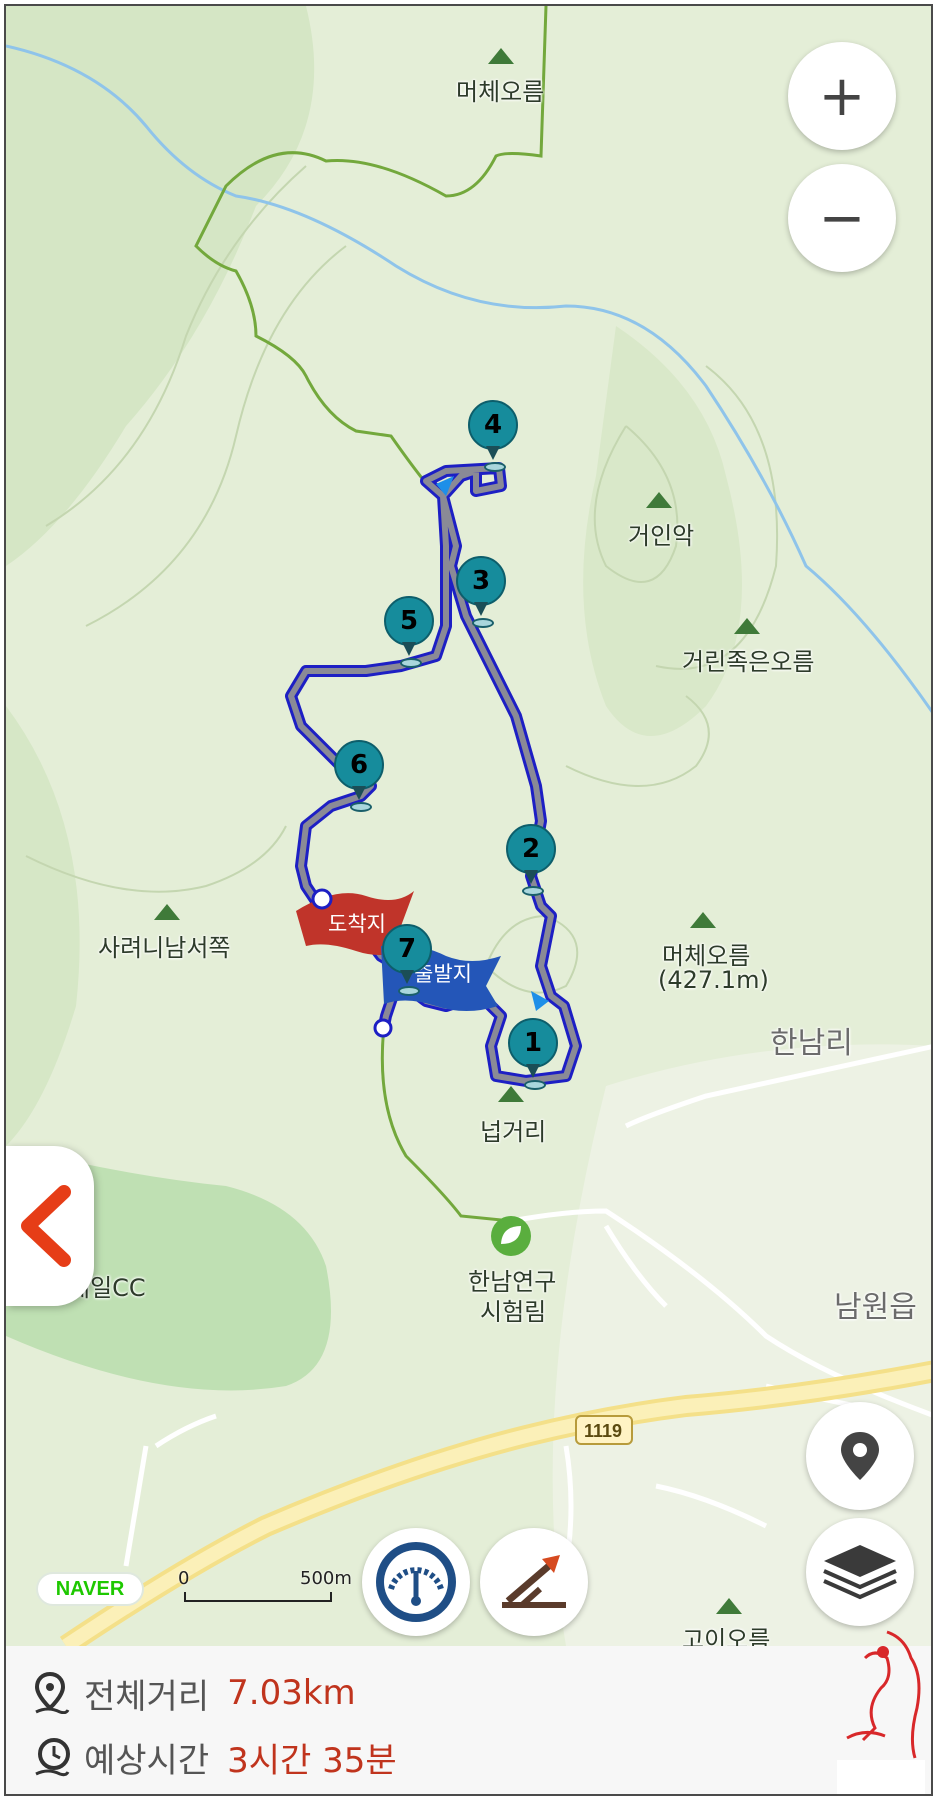  I want to click on waypoint-number: 6, so click(359, 765).